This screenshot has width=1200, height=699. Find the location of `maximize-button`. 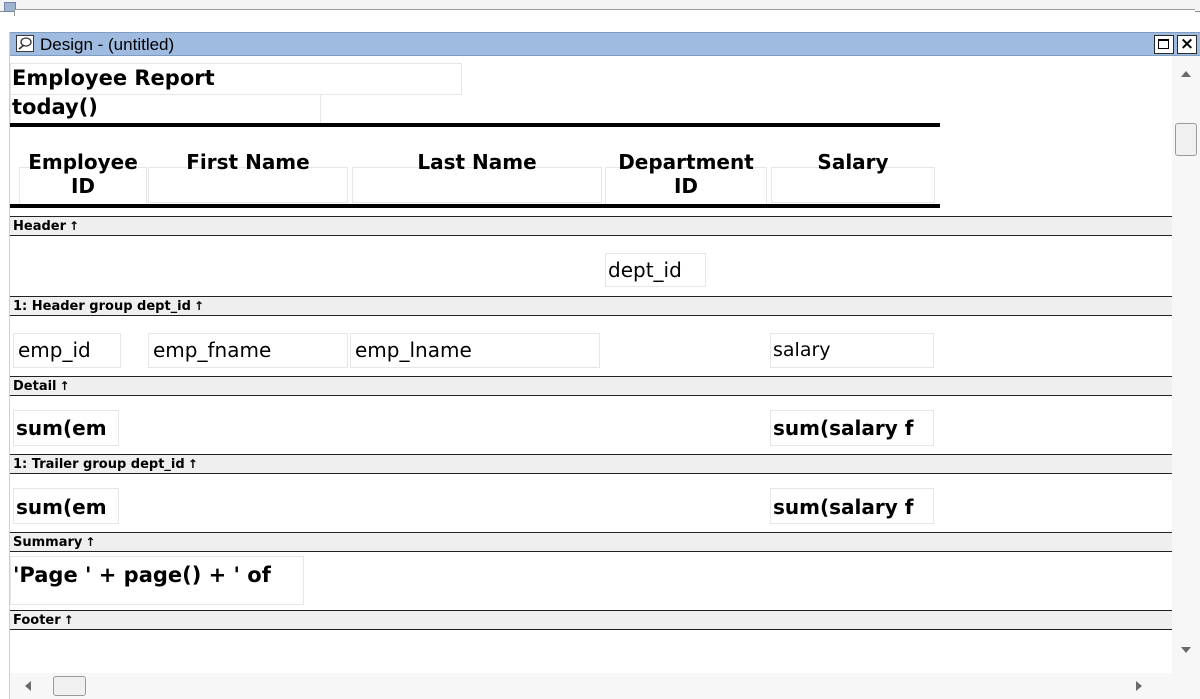

maximize-button is located at coordinates (1164, 44).